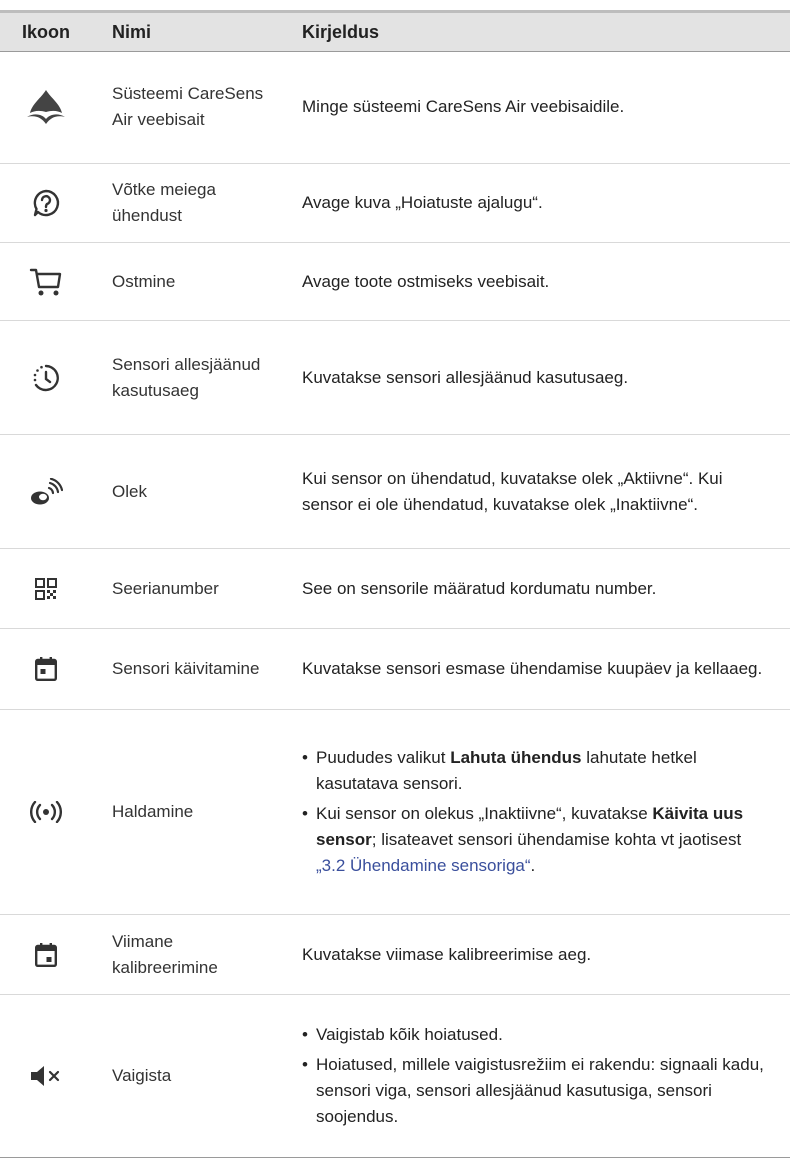 This screenshot has height=1159, width=790. I want to click on row-name: Sensori käivitamine, so click(186, 668).